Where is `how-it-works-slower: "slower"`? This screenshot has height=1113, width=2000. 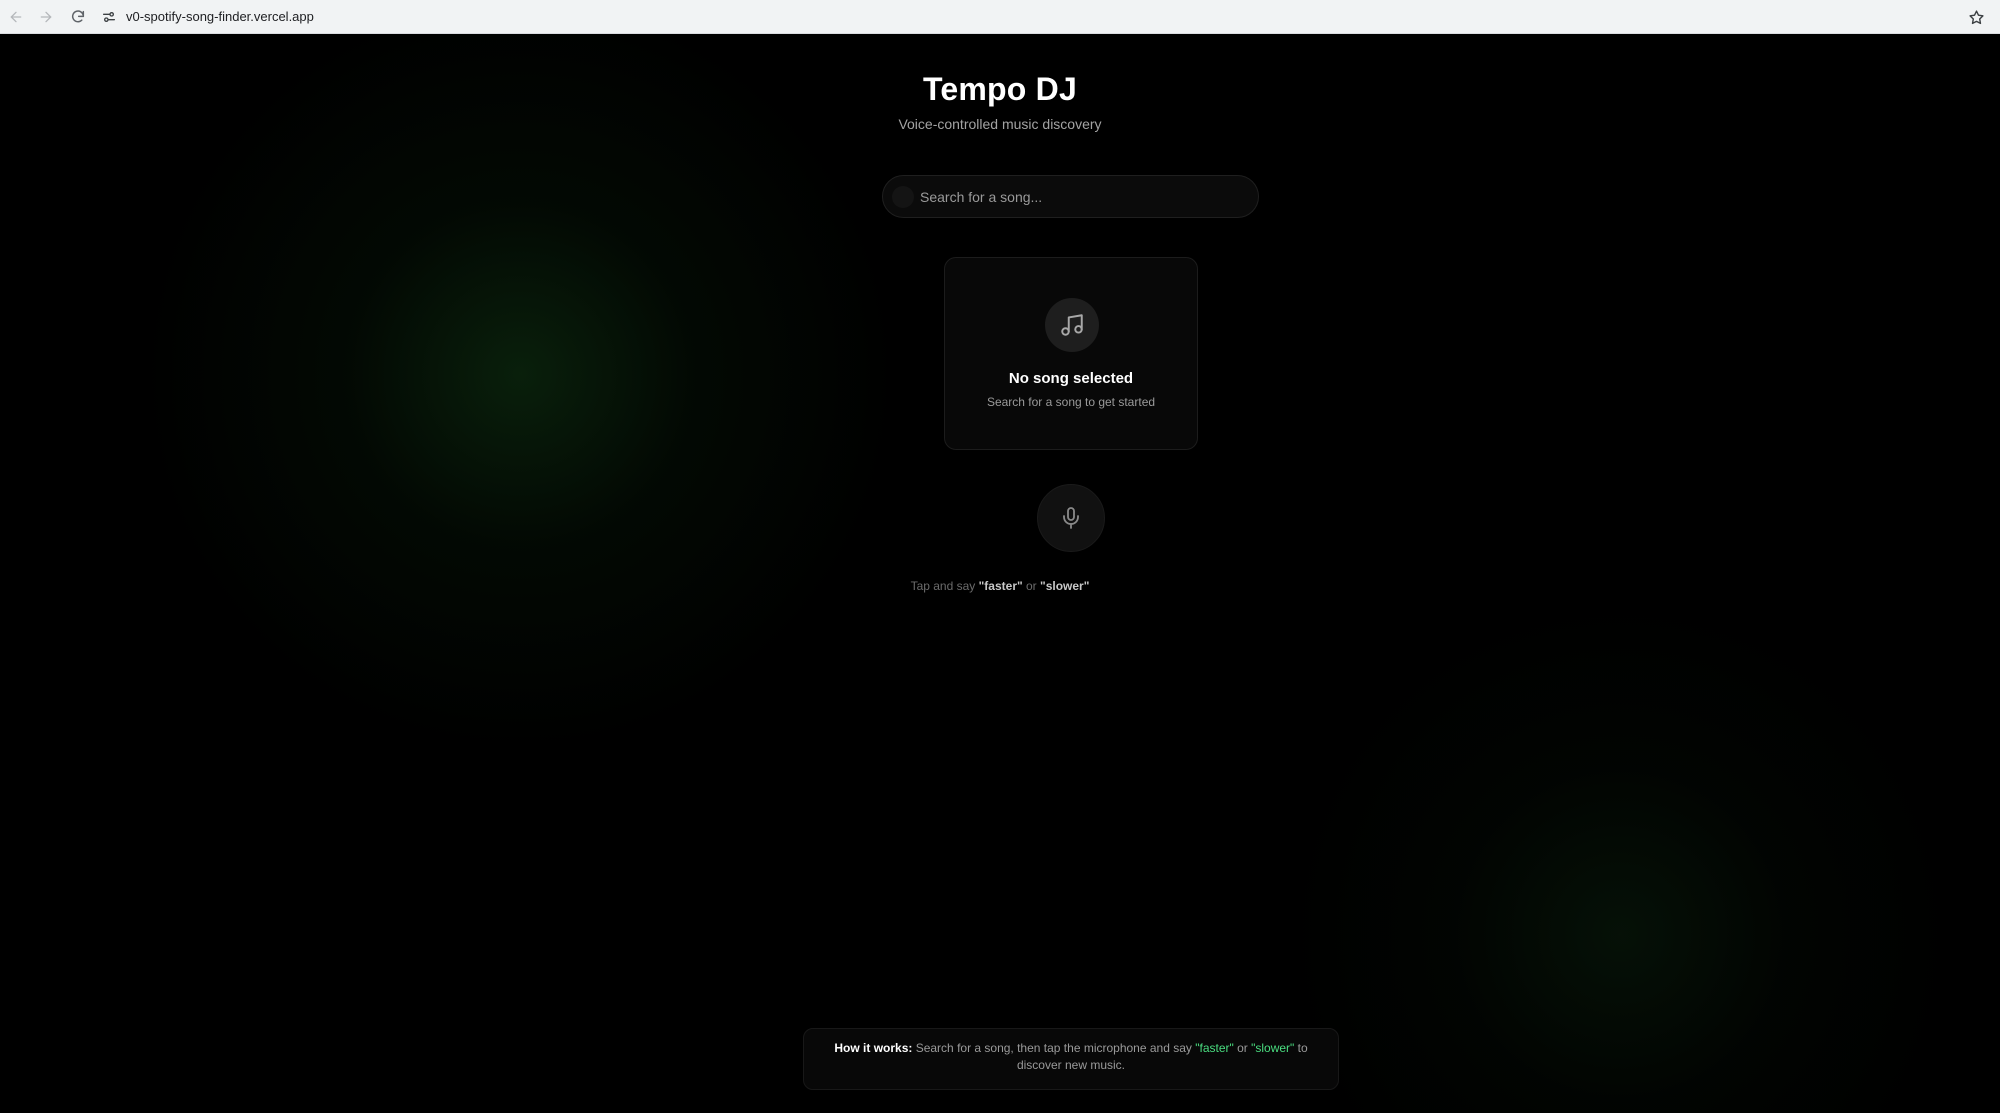 how-it-works-slower: "slower" is located at coordinates (1273, 1048).